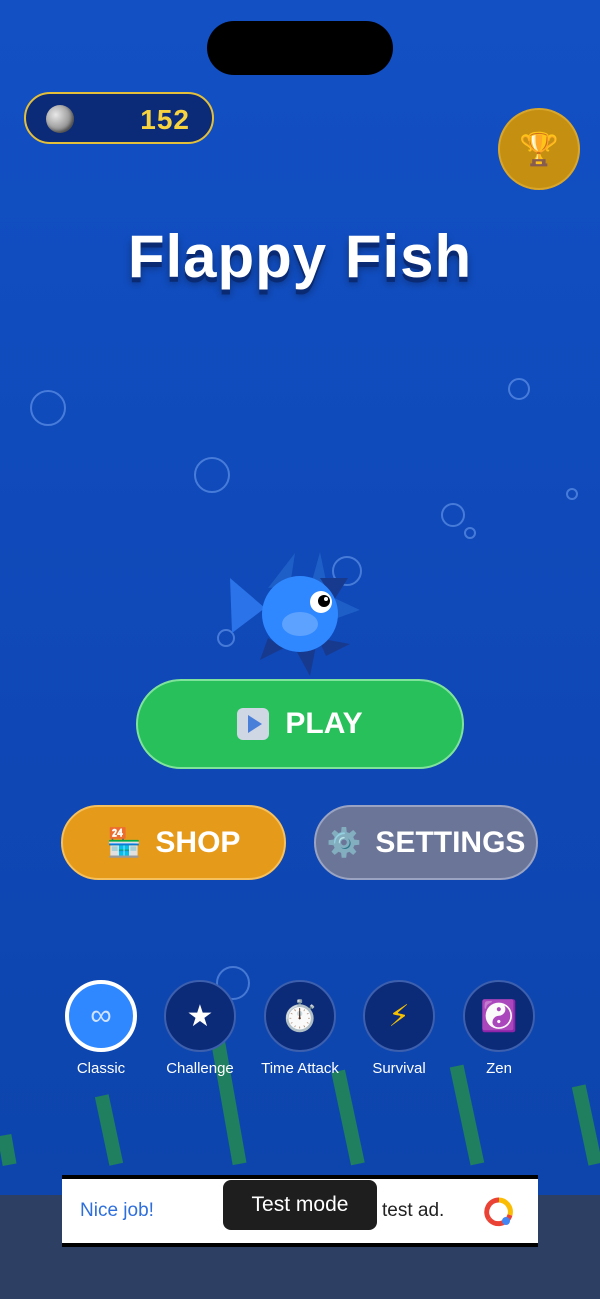 The height and width of the screenshot is (1299, 600). I want to click on yin-yang-icon: ☯️, so click(499, 1016).